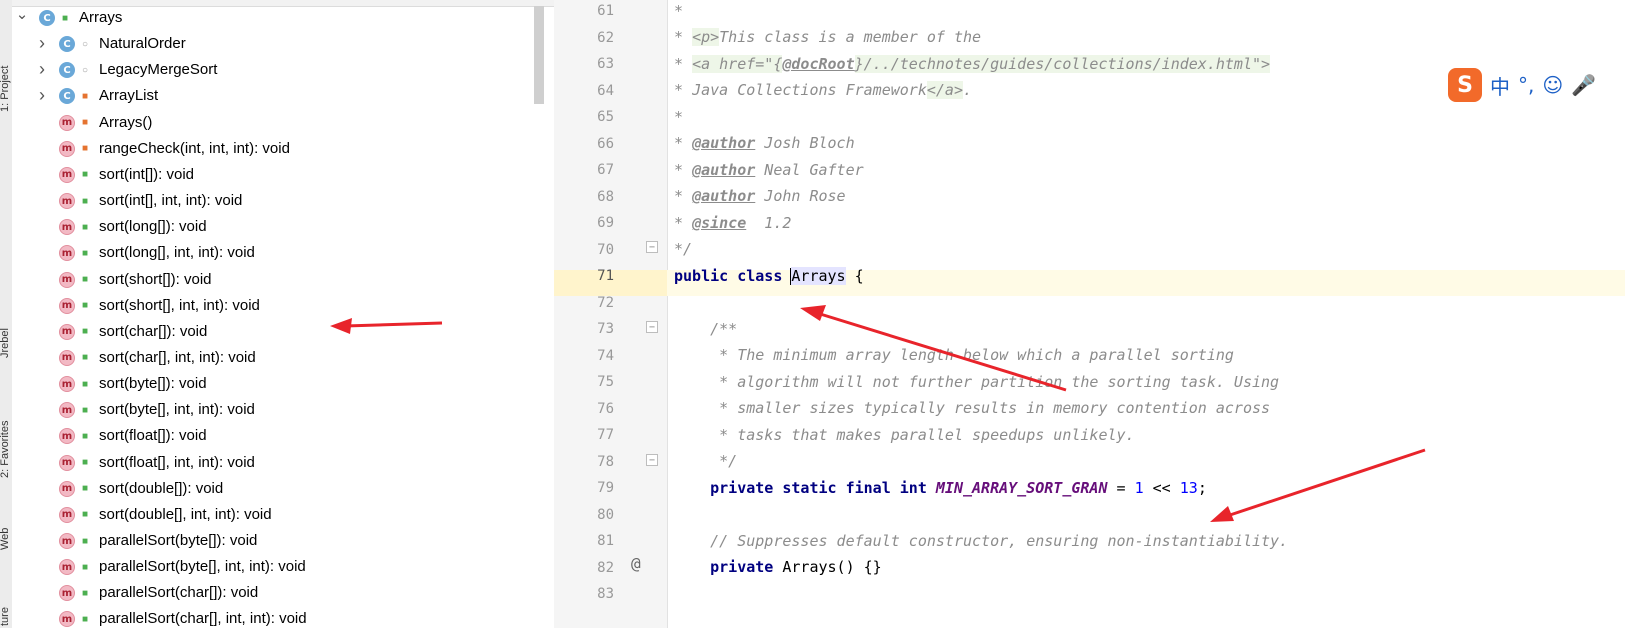  What do you see at coordinates (277, 227) in the screenshot?
I see `structure-item: m ■ sort(long[]): void` at bounding box center [277, 227].